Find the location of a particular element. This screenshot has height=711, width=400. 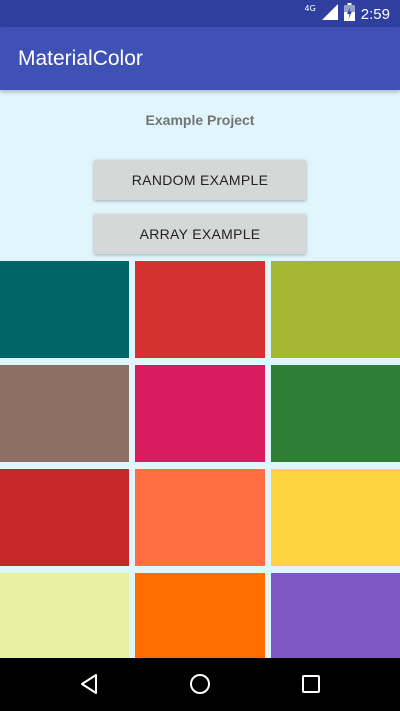

status-icons: 4G 2:59 is located at coordinates (347, 14).